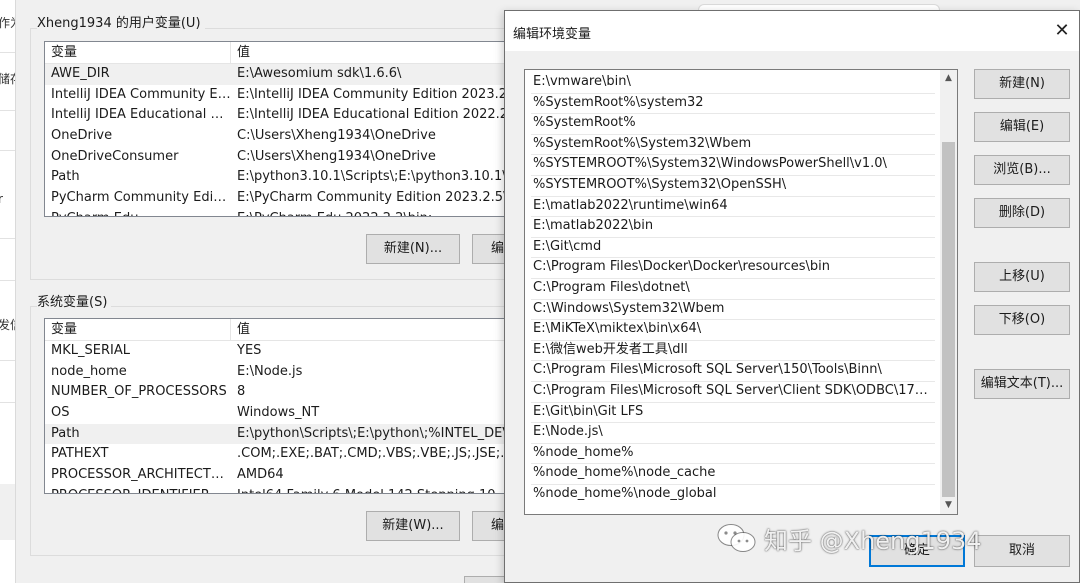 This screenshot has width=1080, height=583. I want to click on table-row: AWE_DIR E:\Awesomium sdk\1.6.6\, so click(302, 74).